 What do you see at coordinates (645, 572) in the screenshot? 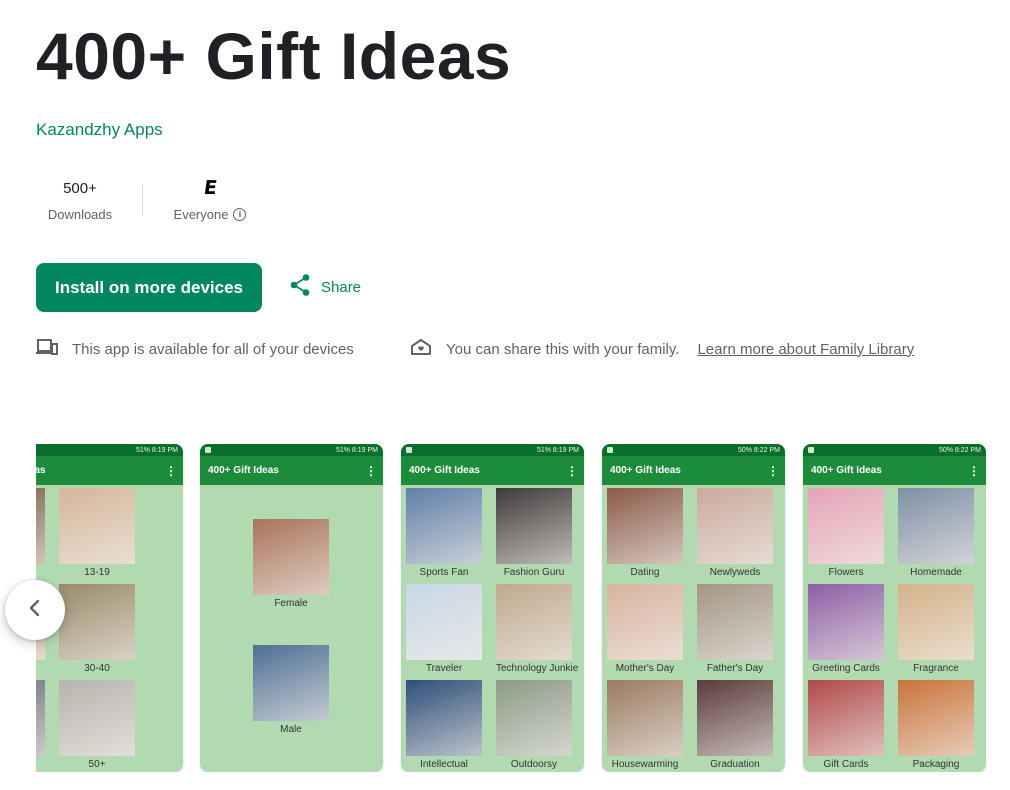
I see `category-label: Dating` at bounding box center [645, 572].